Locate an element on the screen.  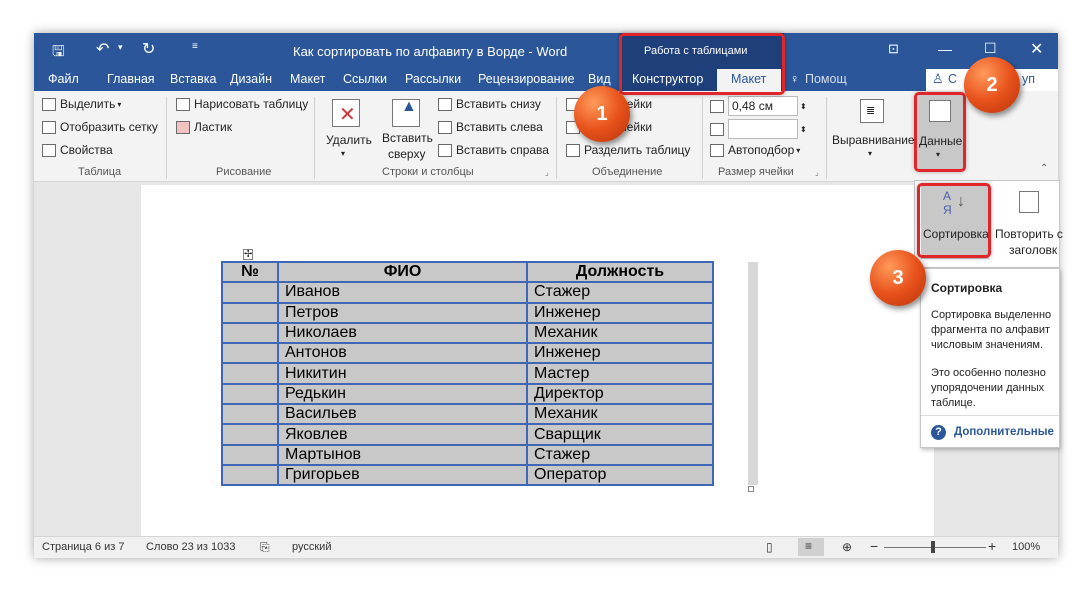
table-cell: Оператор is located at coordinates (620, 475).